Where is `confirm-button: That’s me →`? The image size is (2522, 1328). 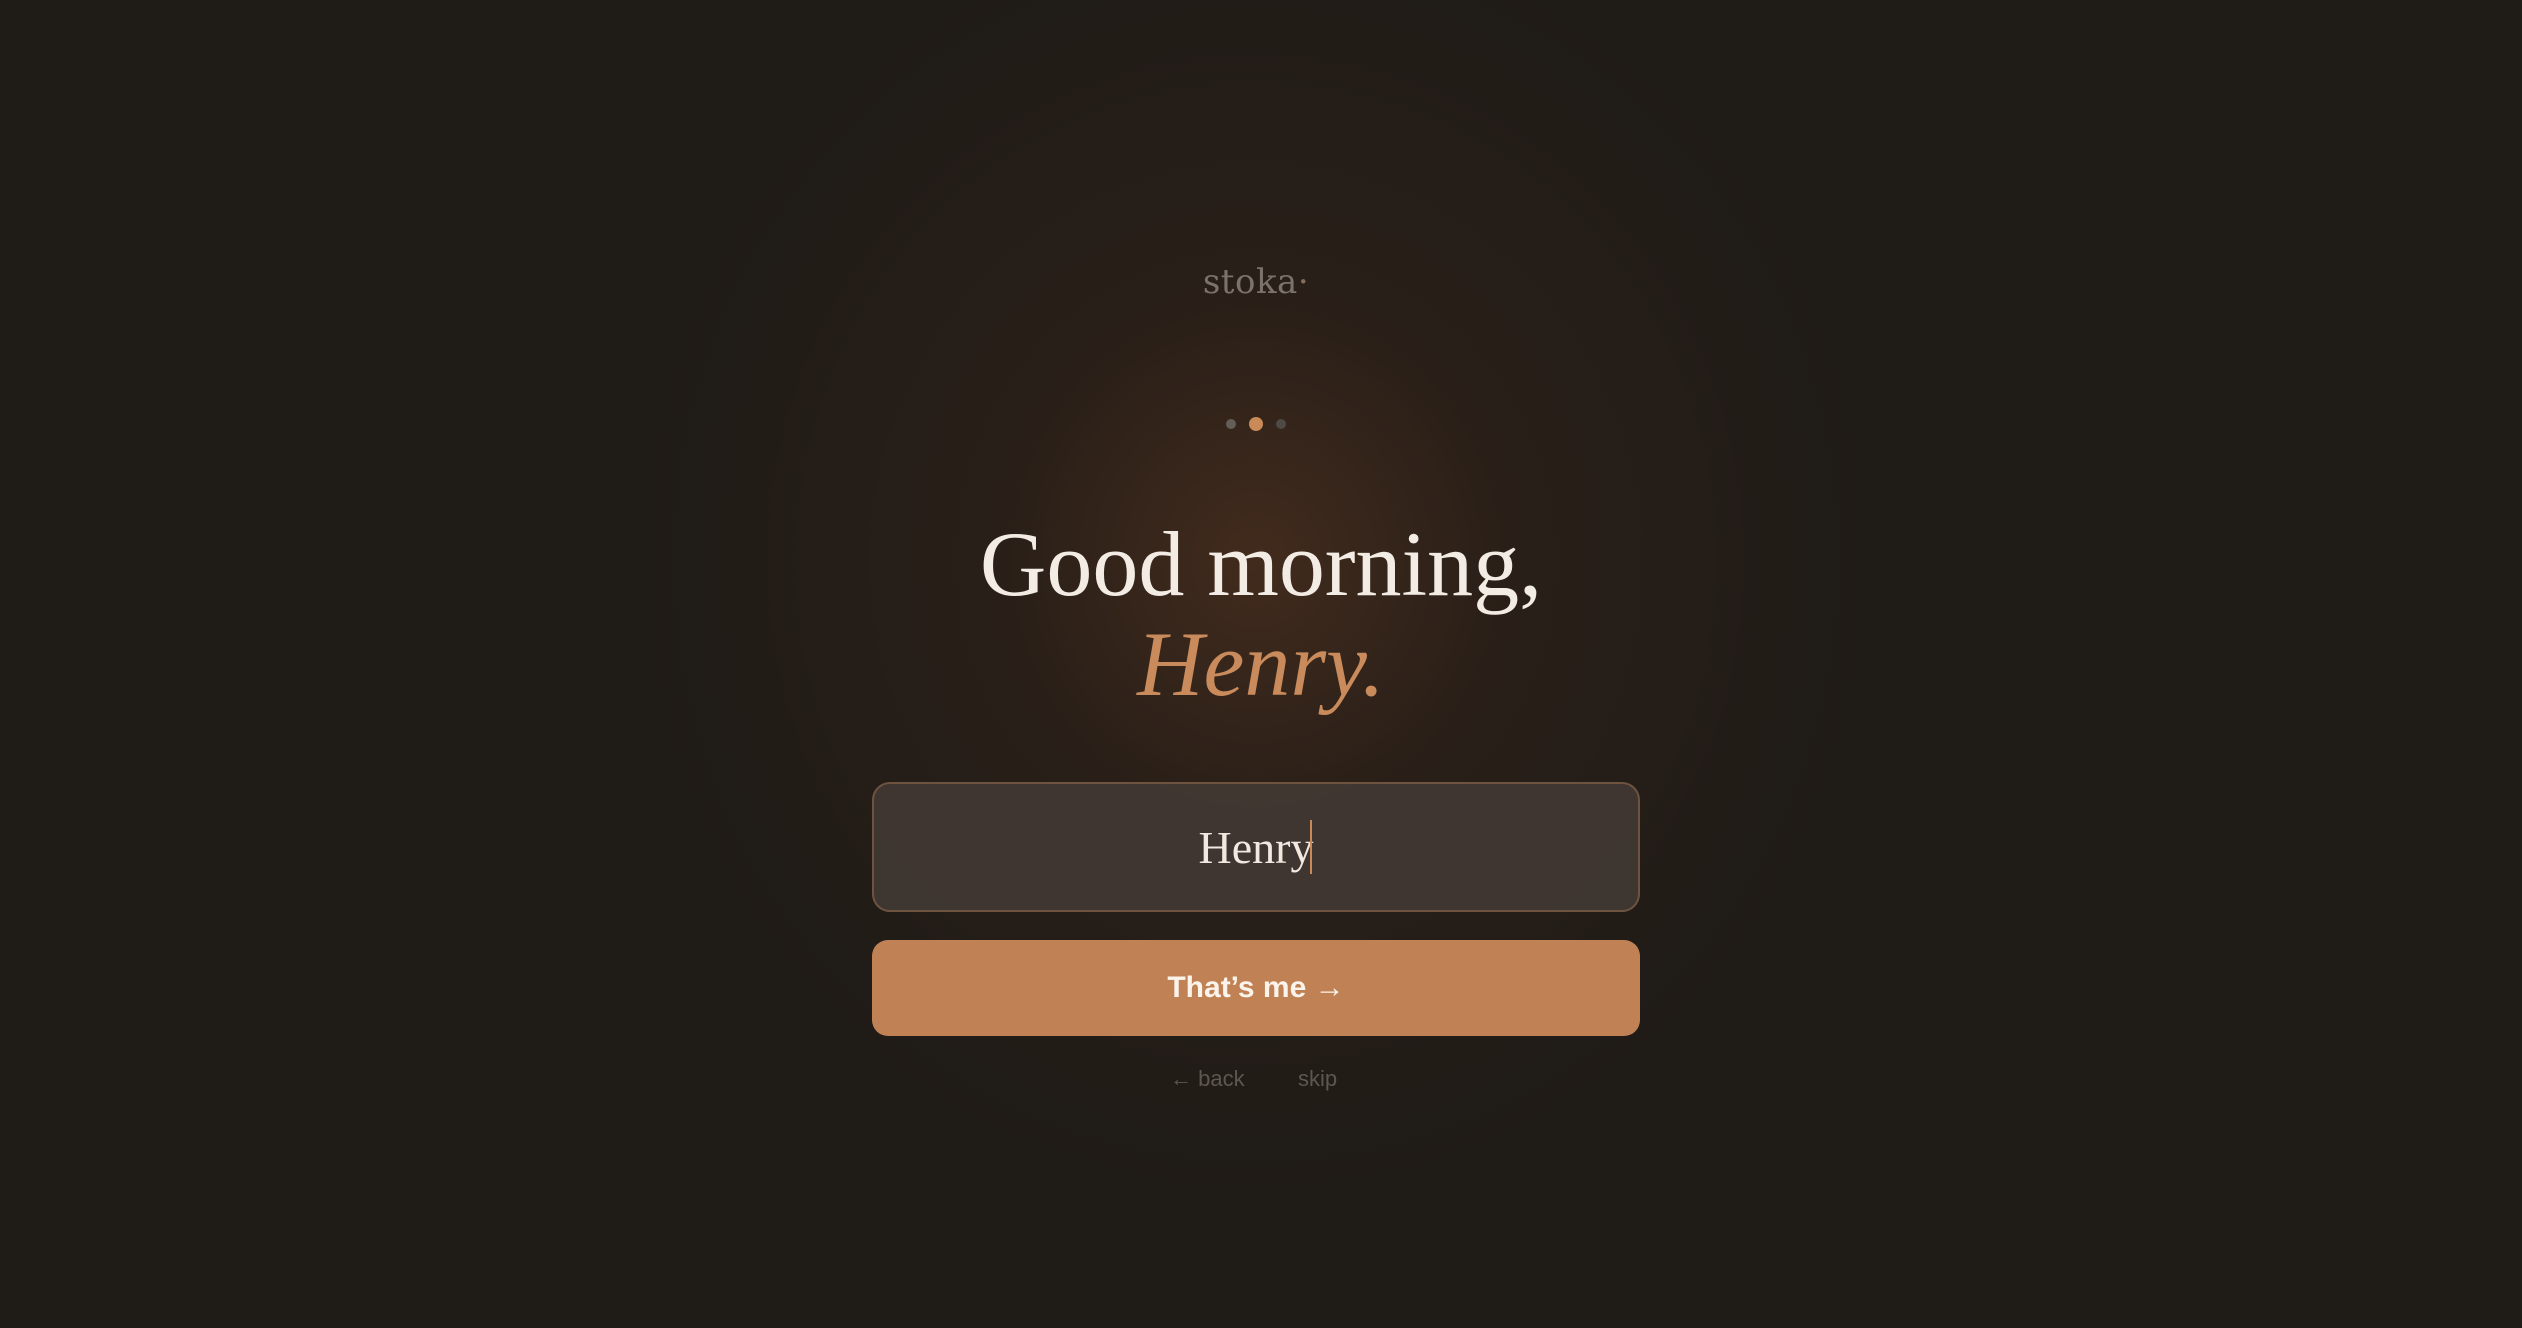
confirm-button: That’s me → is located at coordinates (1256, 988).